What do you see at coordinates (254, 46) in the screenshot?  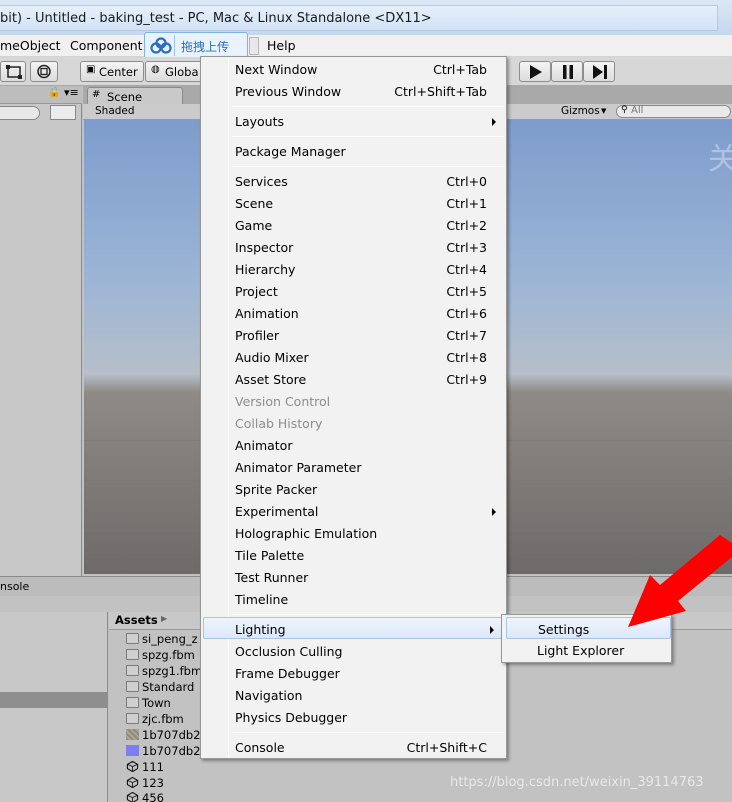 I see `menu-window-fragment` at bounding box center [254, 46].